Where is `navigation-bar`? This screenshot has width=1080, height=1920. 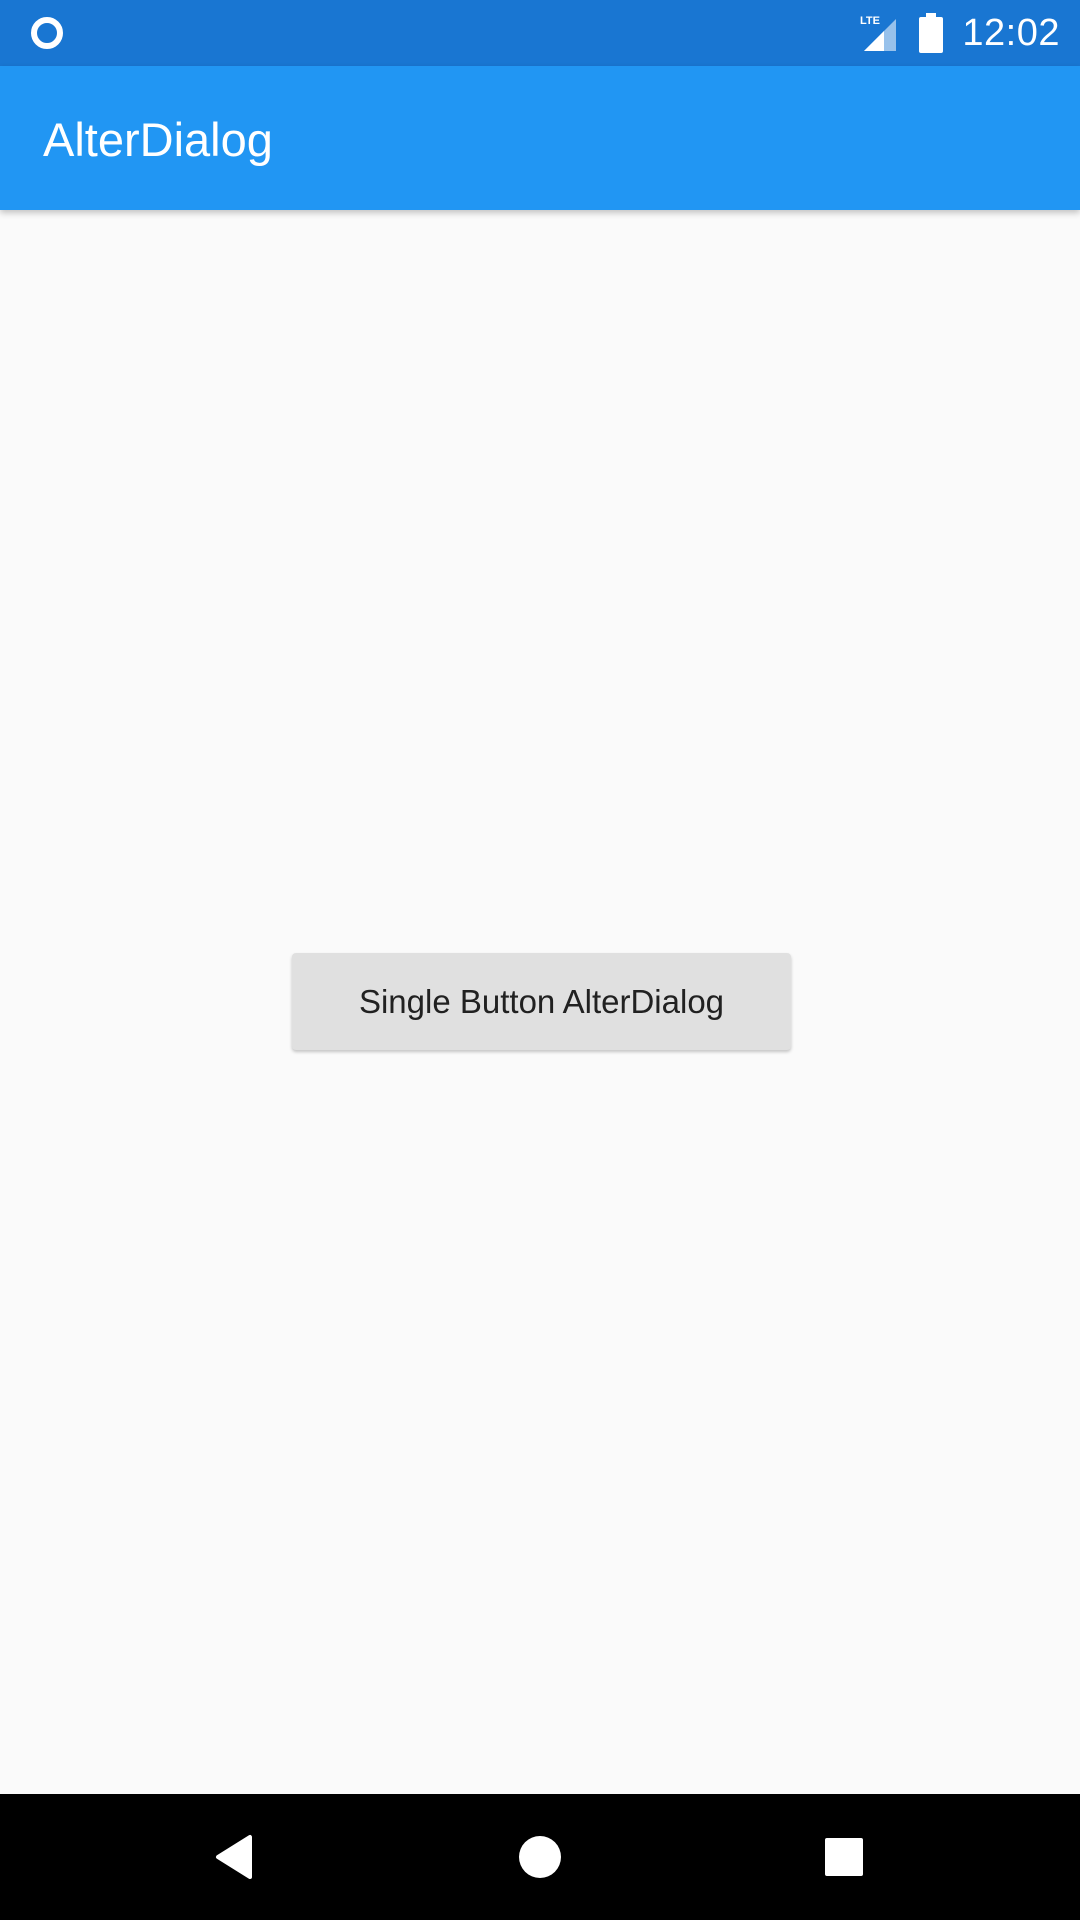
navigation-bar is located at coordinates (540, 1857).